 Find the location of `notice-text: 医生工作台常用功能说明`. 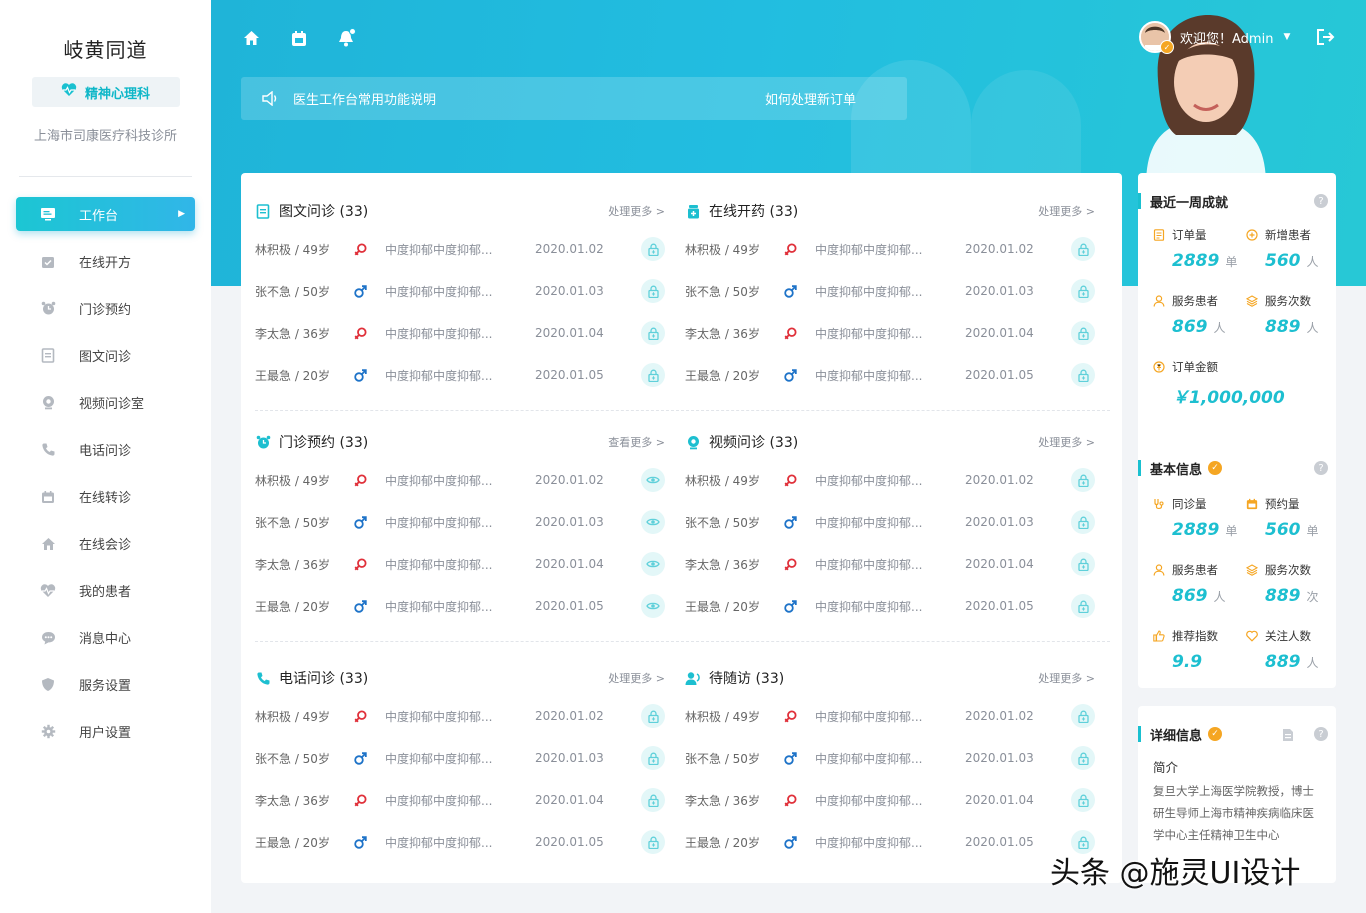

notice-text: 医生工作台常用功能说明 is located at coordinates (364, 98).